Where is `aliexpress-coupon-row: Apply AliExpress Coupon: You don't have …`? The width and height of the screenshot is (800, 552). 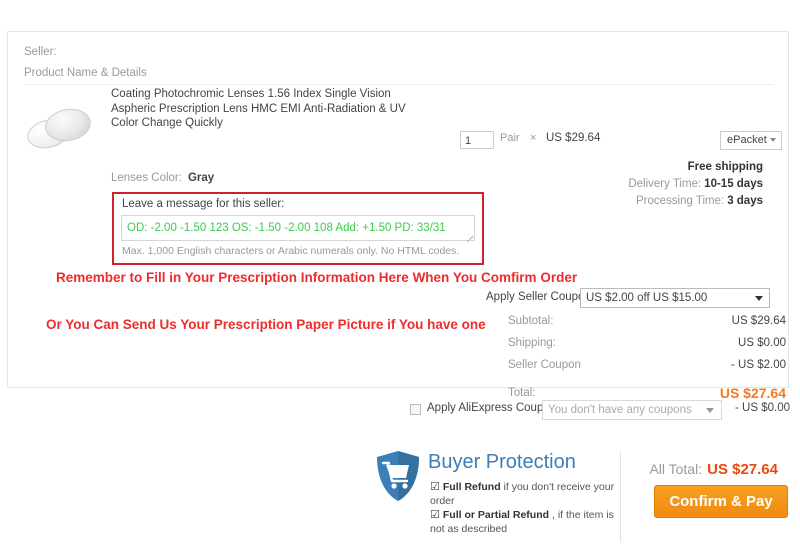
aliexpress-coupon-row: Apply AliExpress Coupon: You don't have … is located at coordinates (600, 410).